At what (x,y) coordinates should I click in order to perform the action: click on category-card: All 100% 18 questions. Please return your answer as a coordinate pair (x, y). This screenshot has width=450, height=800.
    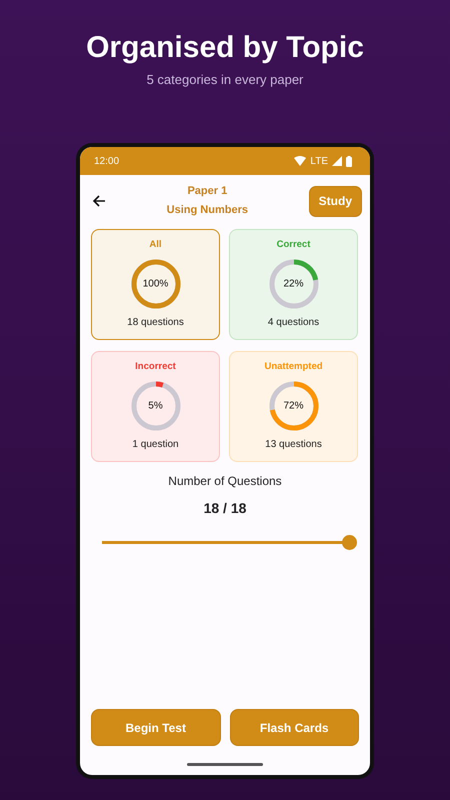
    Looking at the image, I should click on (155, 284).